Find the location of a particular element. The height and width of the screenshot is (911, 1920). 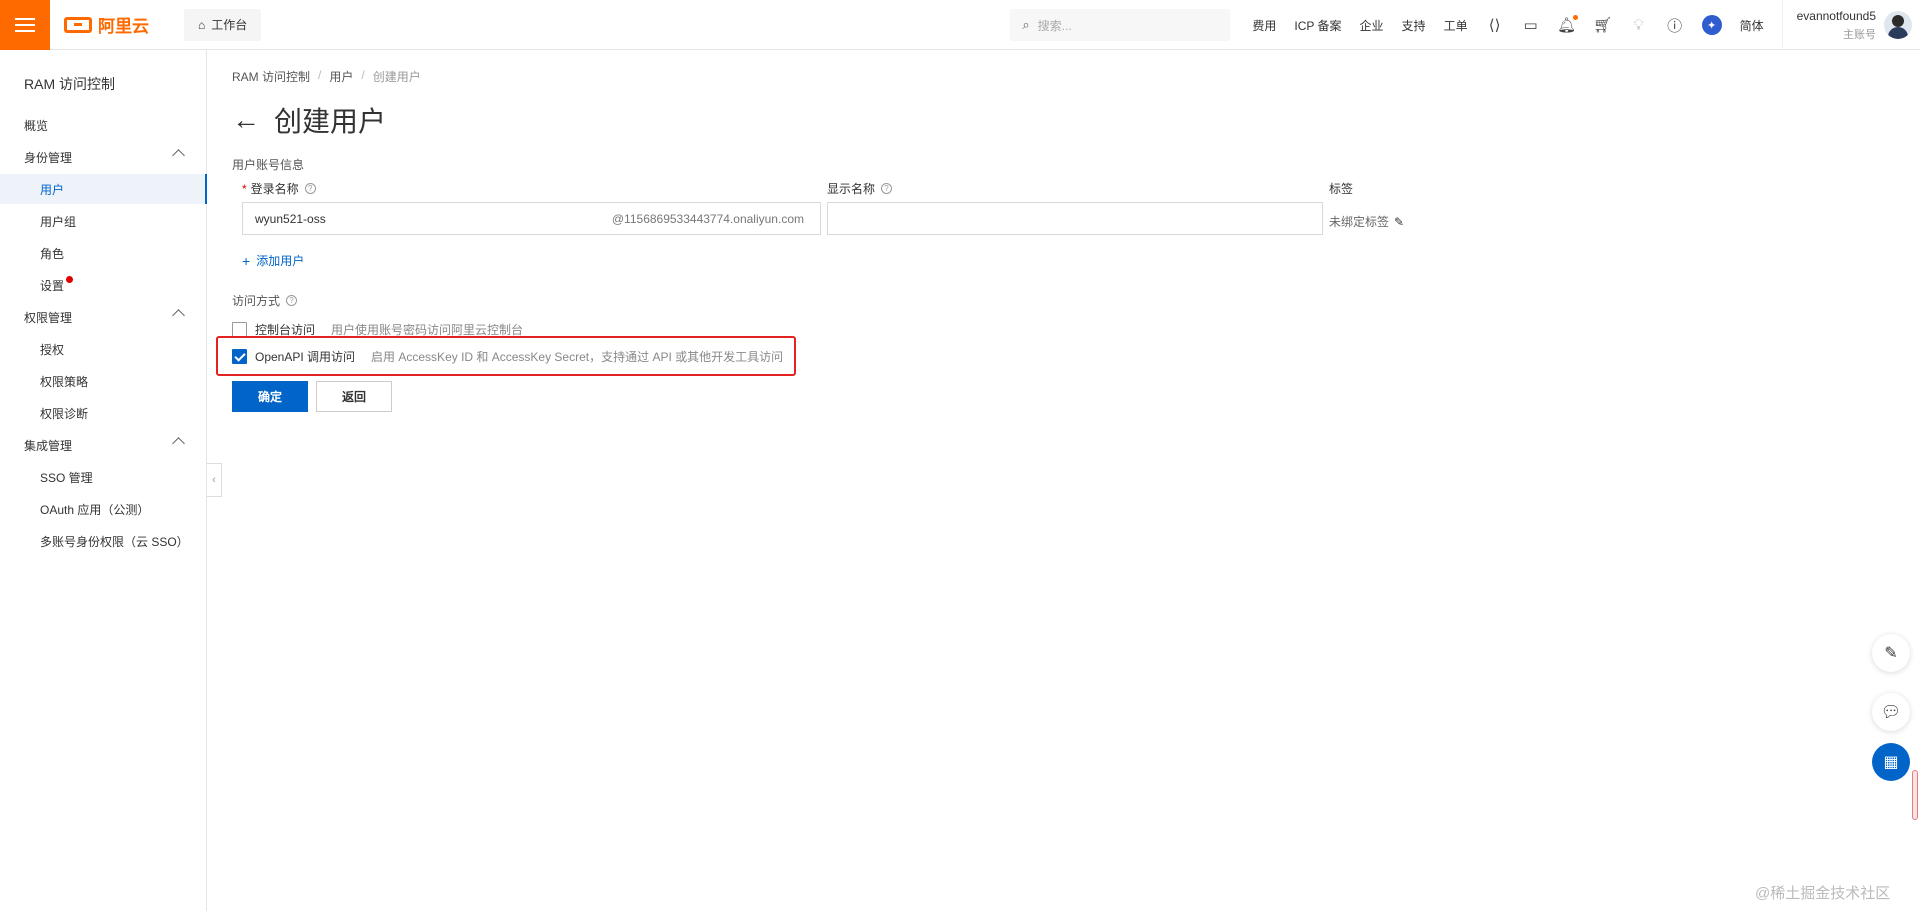

sidebar-item-label: 权限诊断 is located at coordinates (64, 413).